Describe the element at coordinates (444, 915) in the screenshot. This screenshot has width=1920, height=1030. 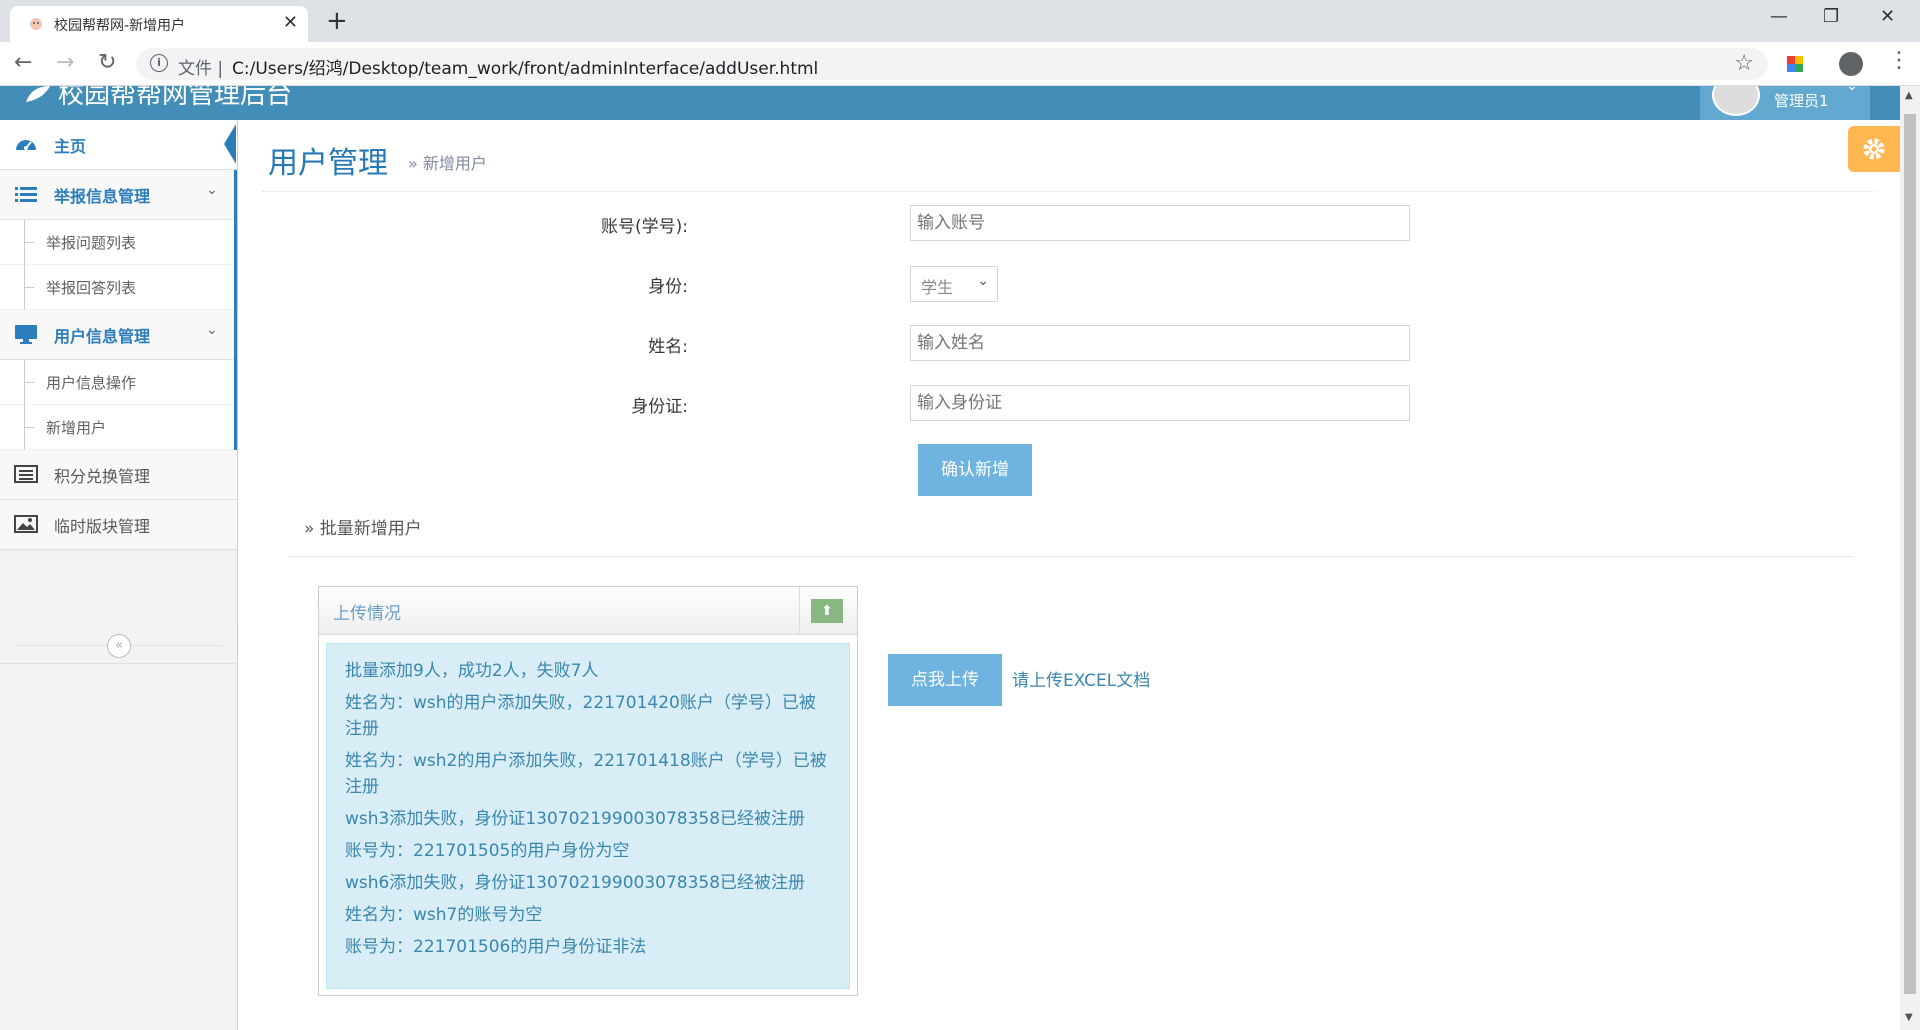
I see `upload-message: 姓名为：wsh7的账号为空` at that location.